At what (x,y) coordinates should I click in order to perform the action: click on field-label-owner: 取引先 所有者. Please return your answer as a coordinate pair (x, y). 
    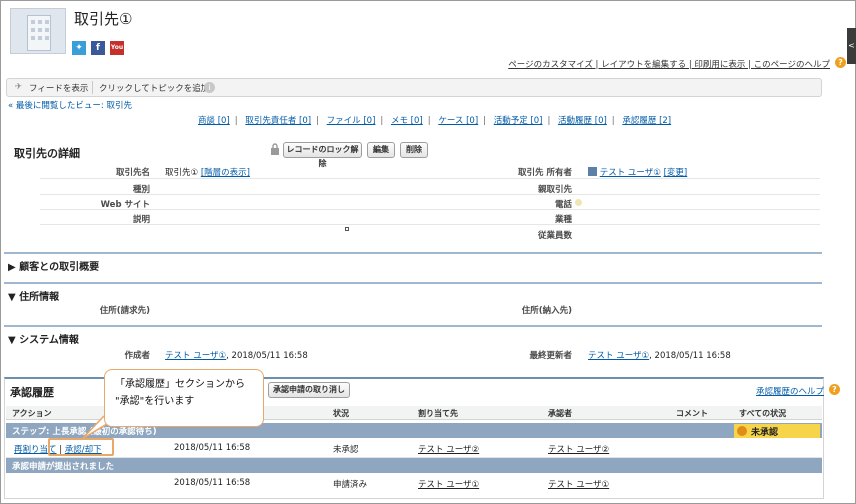
    Looking at the image, I should click on (545, 173).